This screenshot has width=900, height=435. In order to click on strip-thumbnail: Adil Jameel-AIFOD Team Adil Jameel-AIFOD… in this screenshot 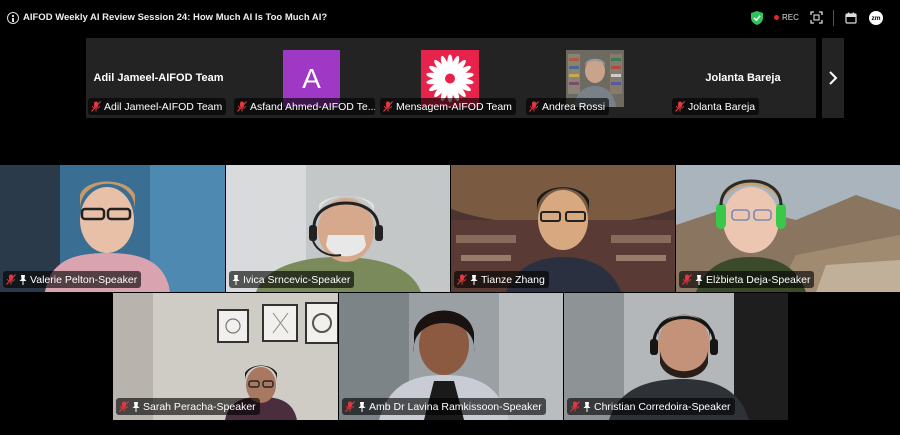, I will do `click(158, 78)`.